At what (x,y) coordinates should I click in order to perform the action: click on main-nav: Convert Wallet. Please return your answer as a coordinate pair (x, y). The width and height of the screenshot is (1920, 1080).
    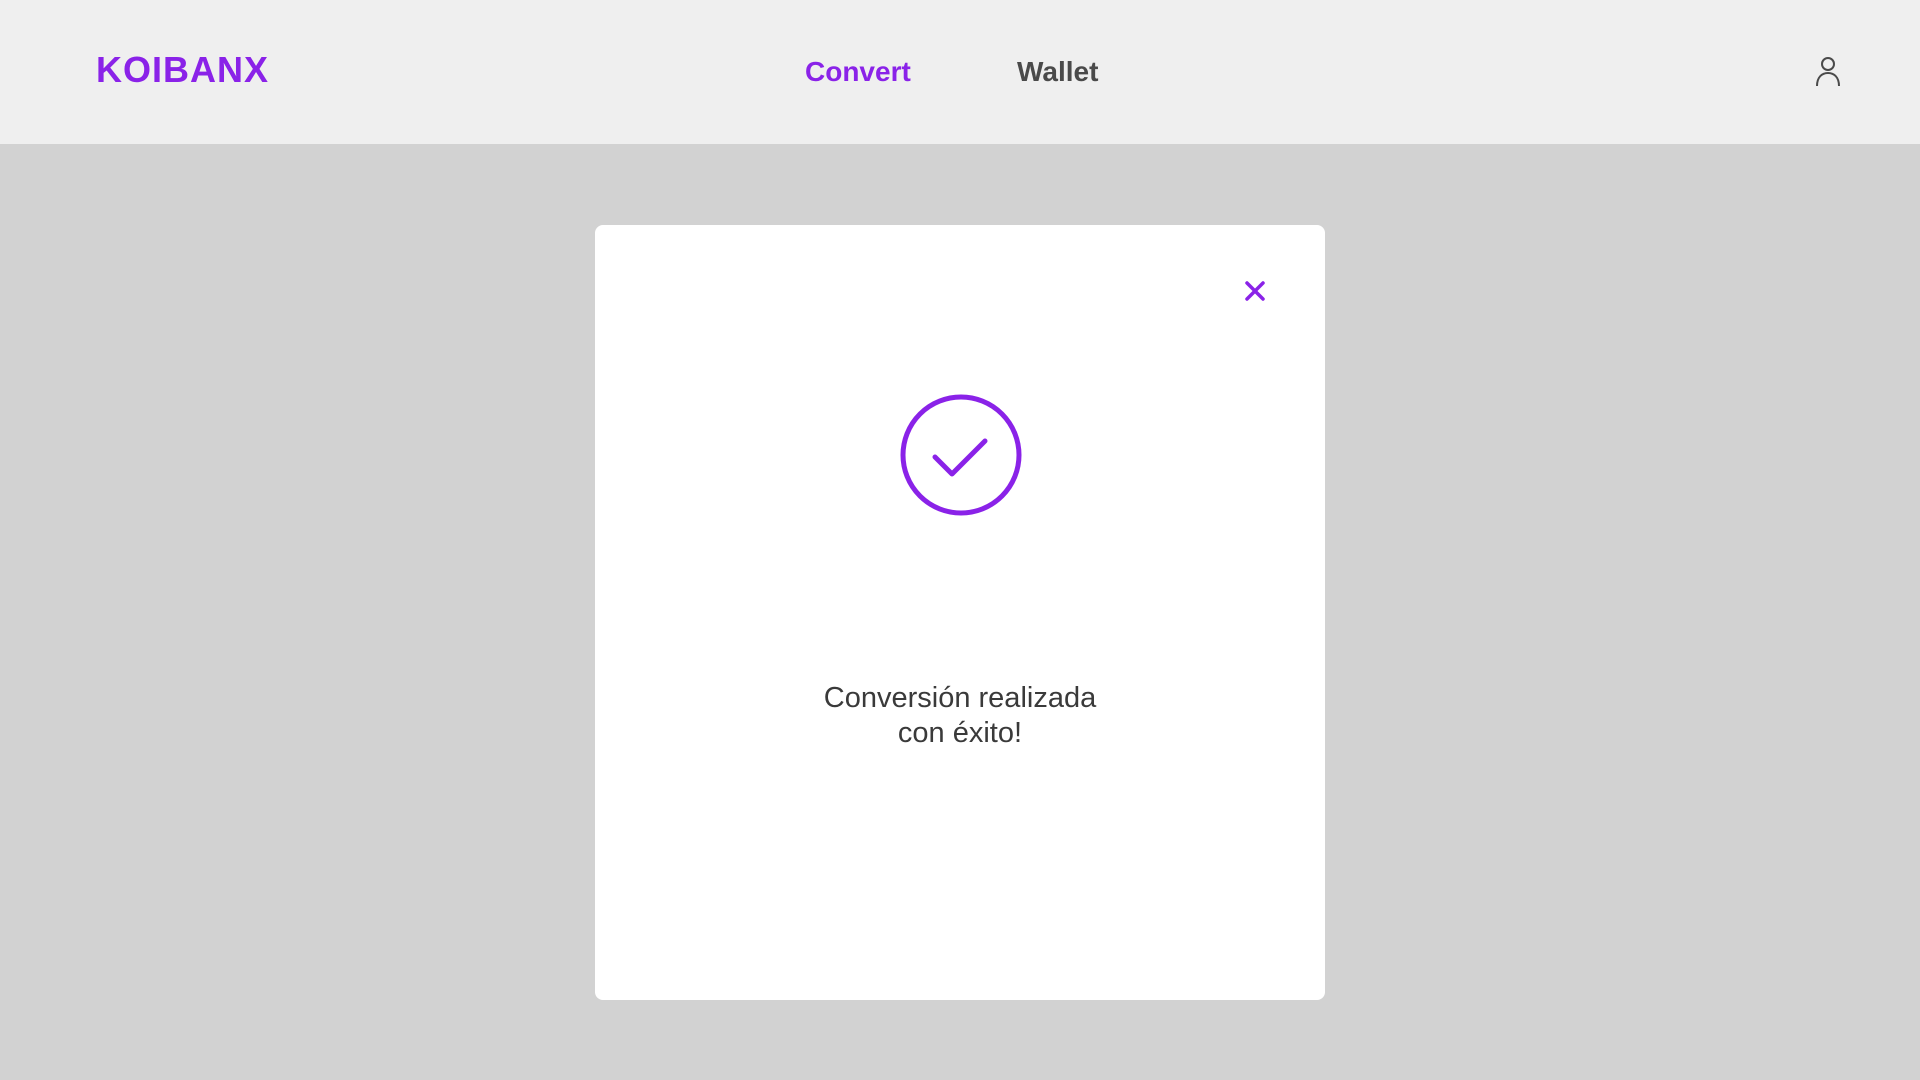
    Looking at the image, I should click on (960, 72).